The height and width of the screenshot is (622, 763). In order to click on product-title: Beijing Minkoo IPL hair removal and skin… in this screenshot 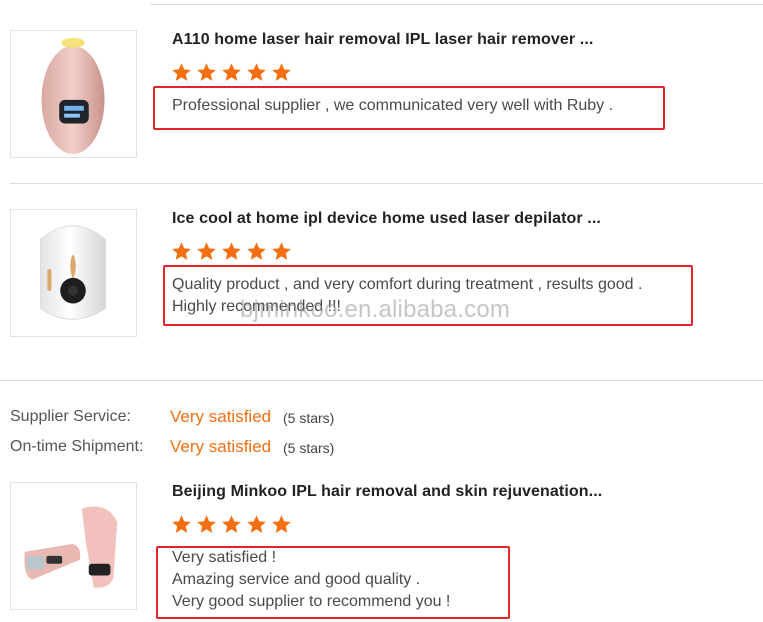, I will do `click(387, 492)`.